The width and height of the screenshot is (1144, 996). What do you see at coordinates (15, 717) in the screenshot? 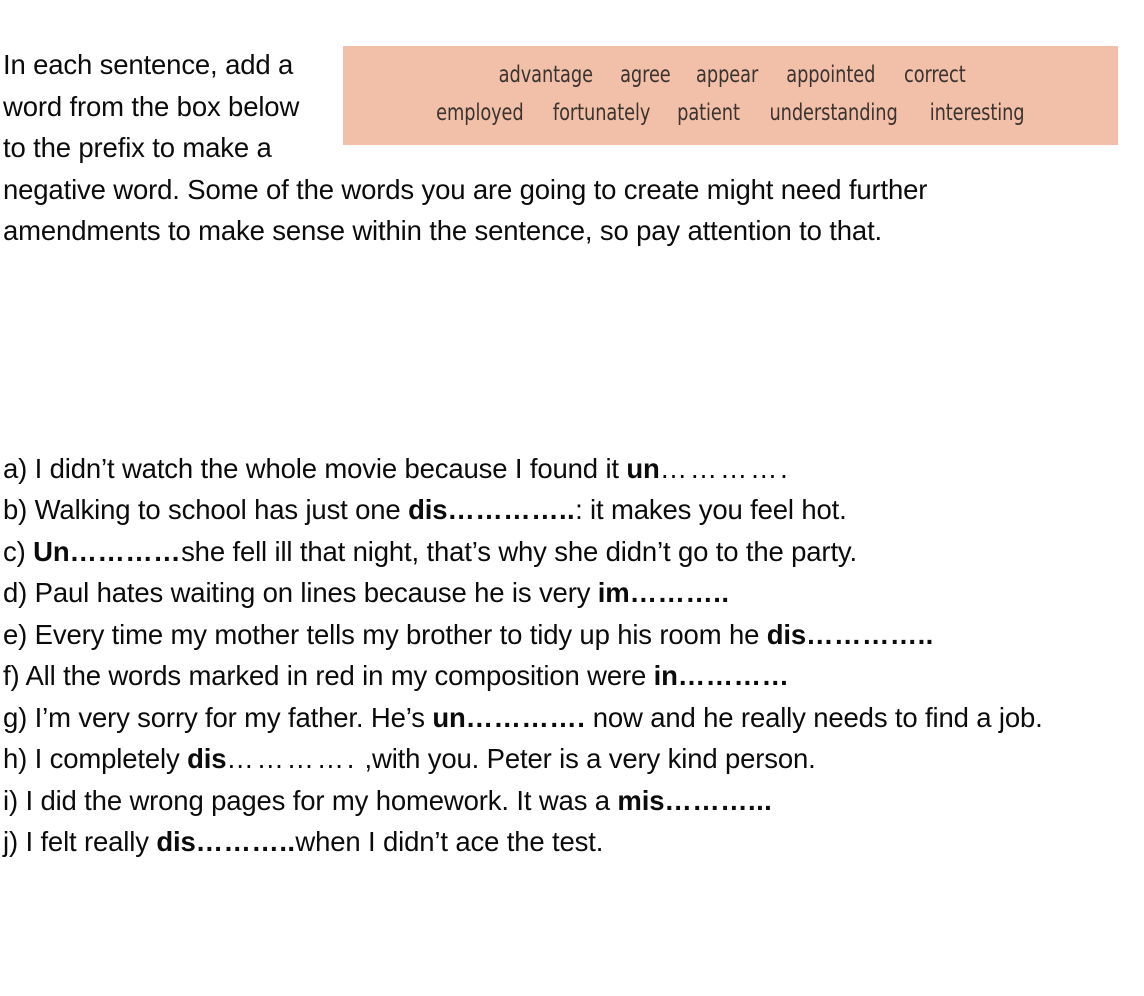
I see `exercise-marker: g)` at bounding box center [15, 717].